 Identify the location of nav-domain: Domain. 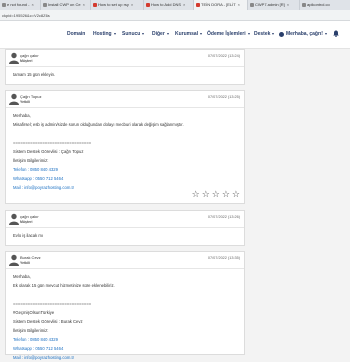
(76, 34).